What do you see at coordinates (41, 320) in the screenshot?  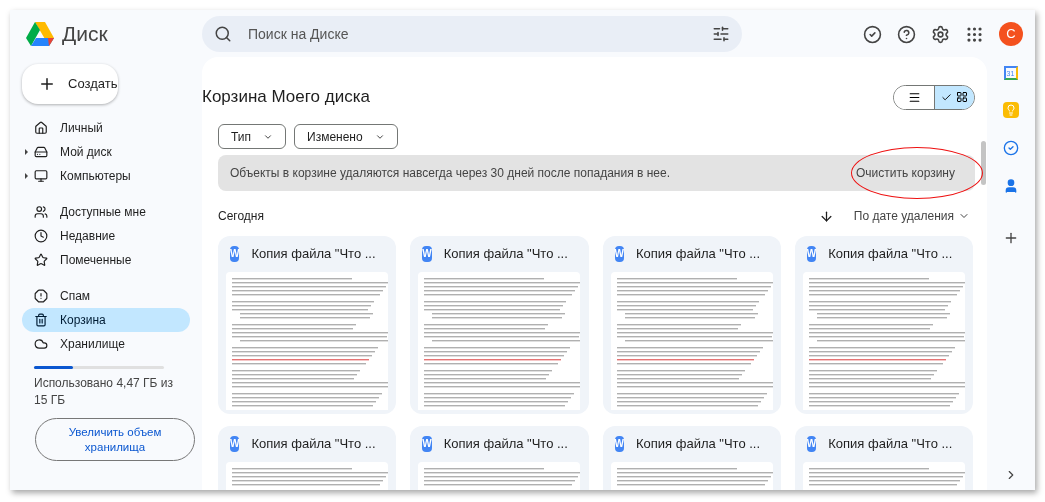 I see `trash-icon` at bounding box center [41, 320].